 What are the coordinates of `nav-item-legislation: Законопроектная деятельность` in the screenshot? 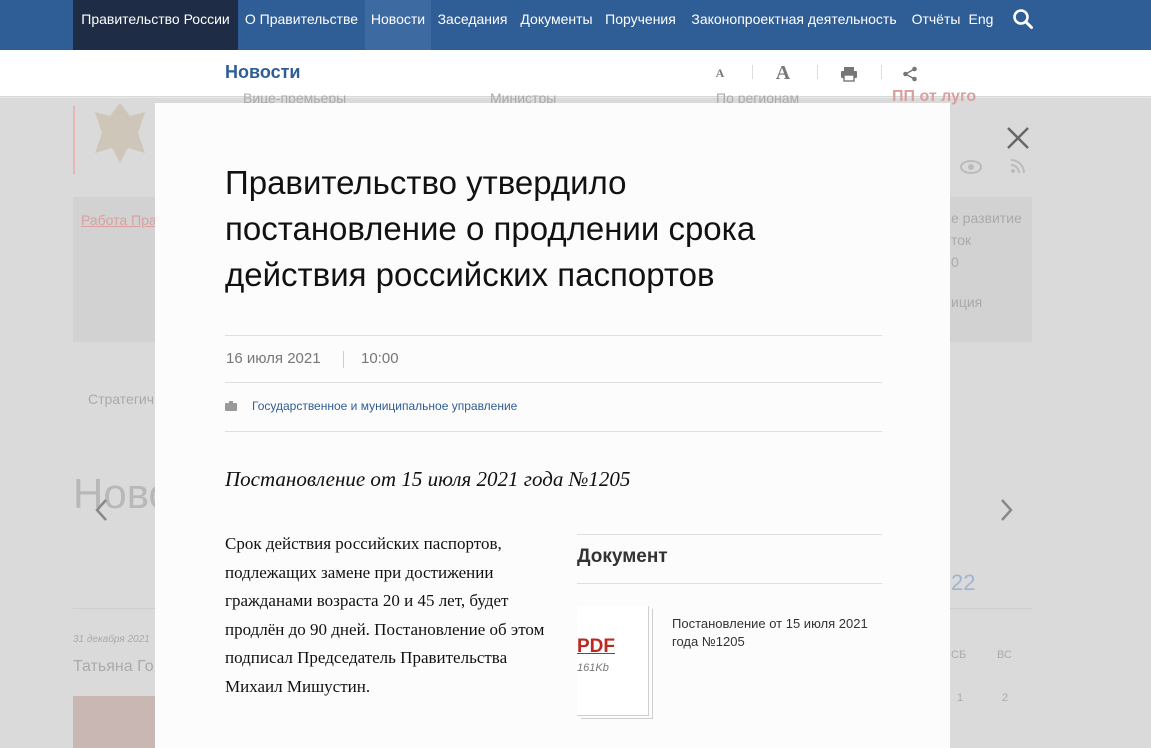 It's located at (794, 25).